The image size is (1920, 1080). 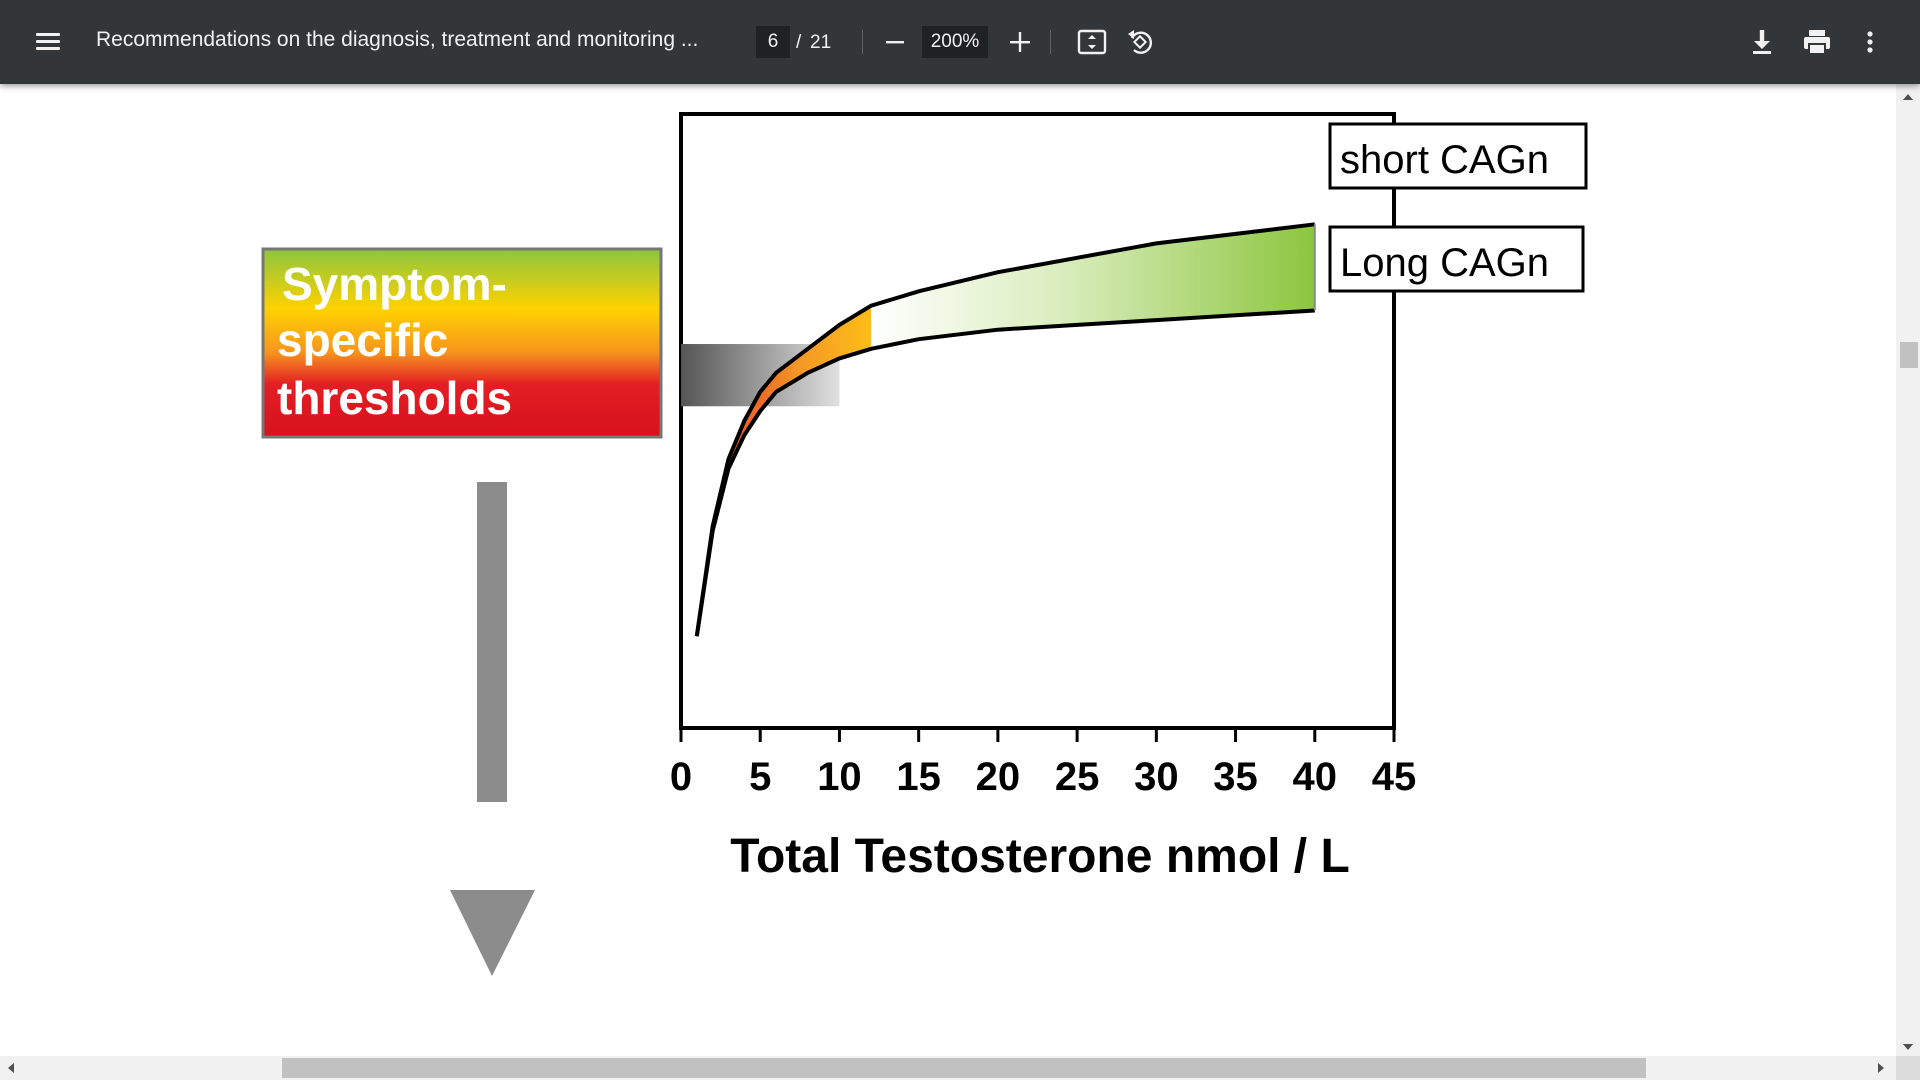 I want to click on x-tick-label: 45, so click(x=1394, y=777).